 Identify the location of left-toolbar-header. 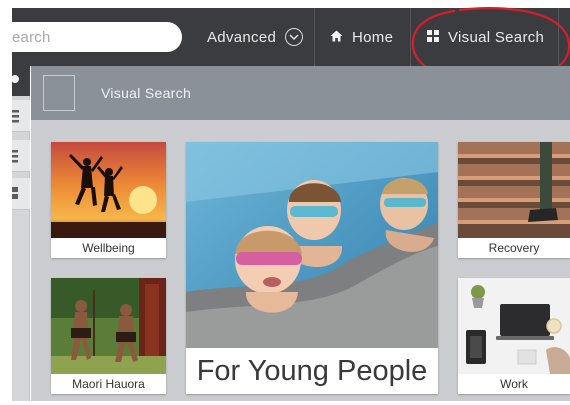
(20, 81).